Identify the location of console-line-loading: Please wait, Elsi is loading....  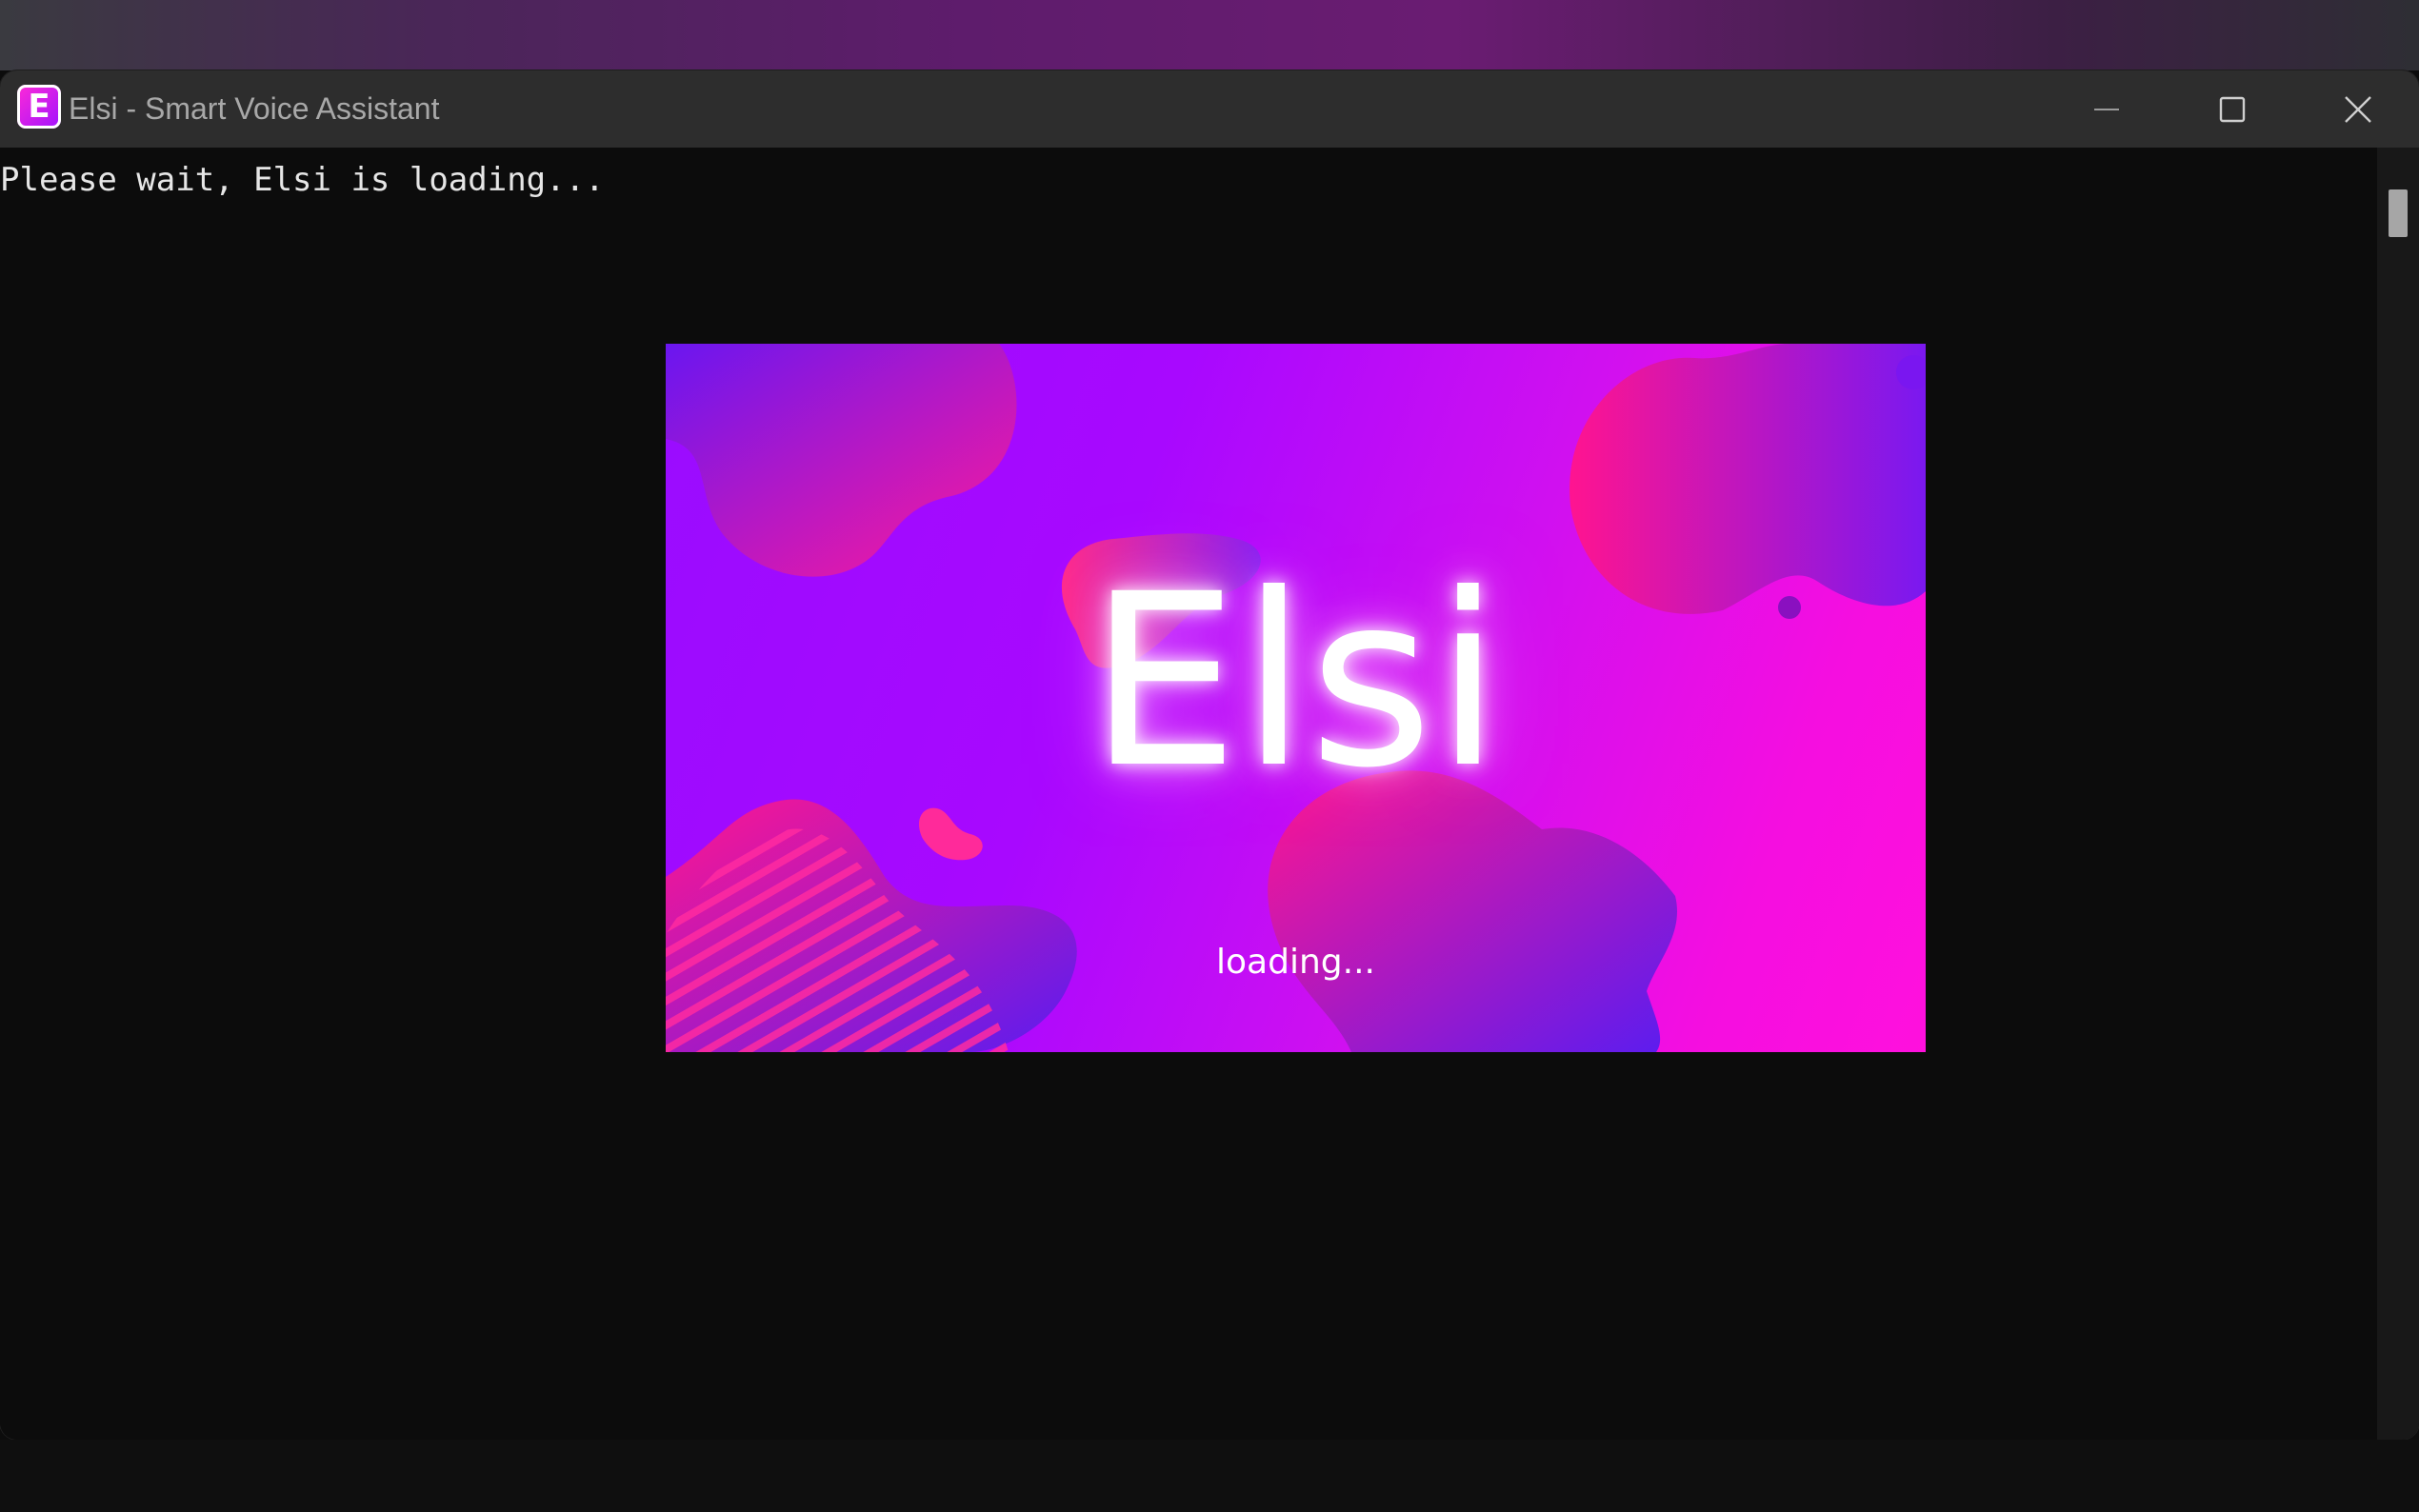
(302, 180).